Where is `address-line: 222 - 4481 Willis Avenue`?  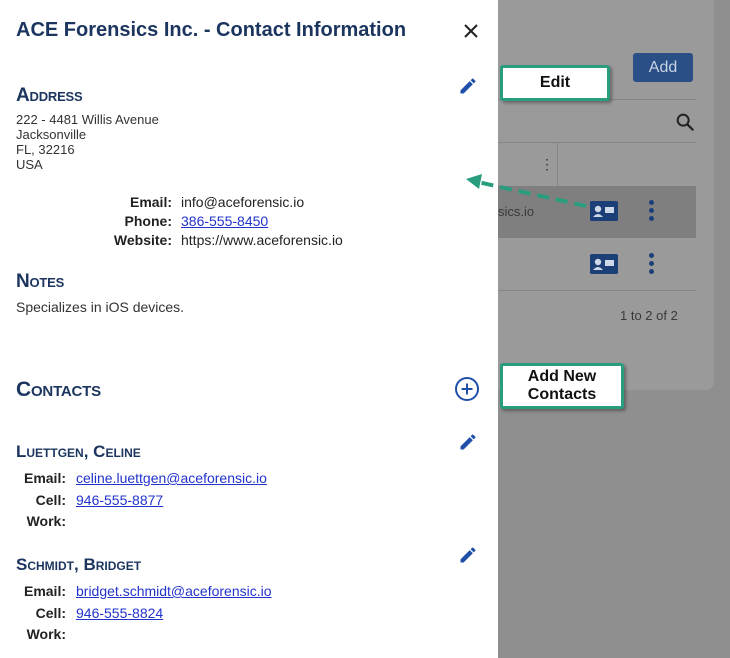
address-line: 222 - 4481 Willis Avenue is located at coordinates (87, 119).